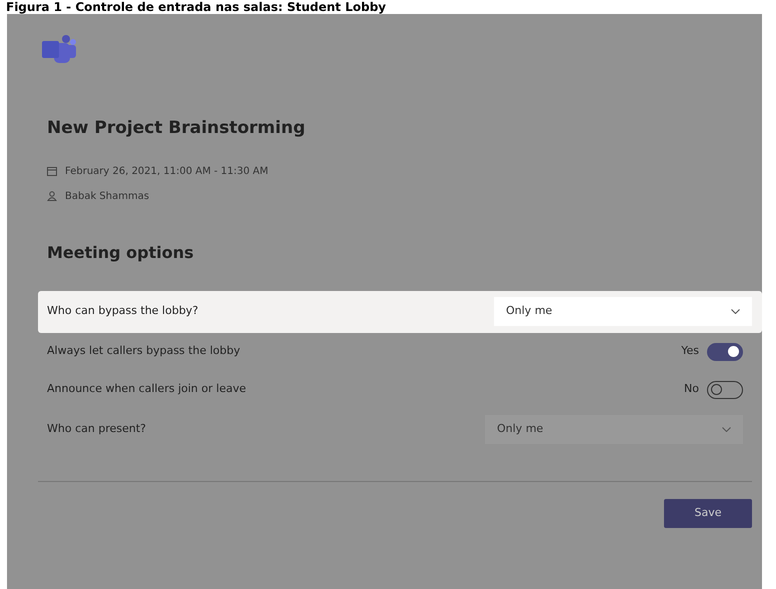  Describe the element at coordinates (143, 351) in the screenshot. I see `option-label: Always let callers bypass the lobby` at that location.